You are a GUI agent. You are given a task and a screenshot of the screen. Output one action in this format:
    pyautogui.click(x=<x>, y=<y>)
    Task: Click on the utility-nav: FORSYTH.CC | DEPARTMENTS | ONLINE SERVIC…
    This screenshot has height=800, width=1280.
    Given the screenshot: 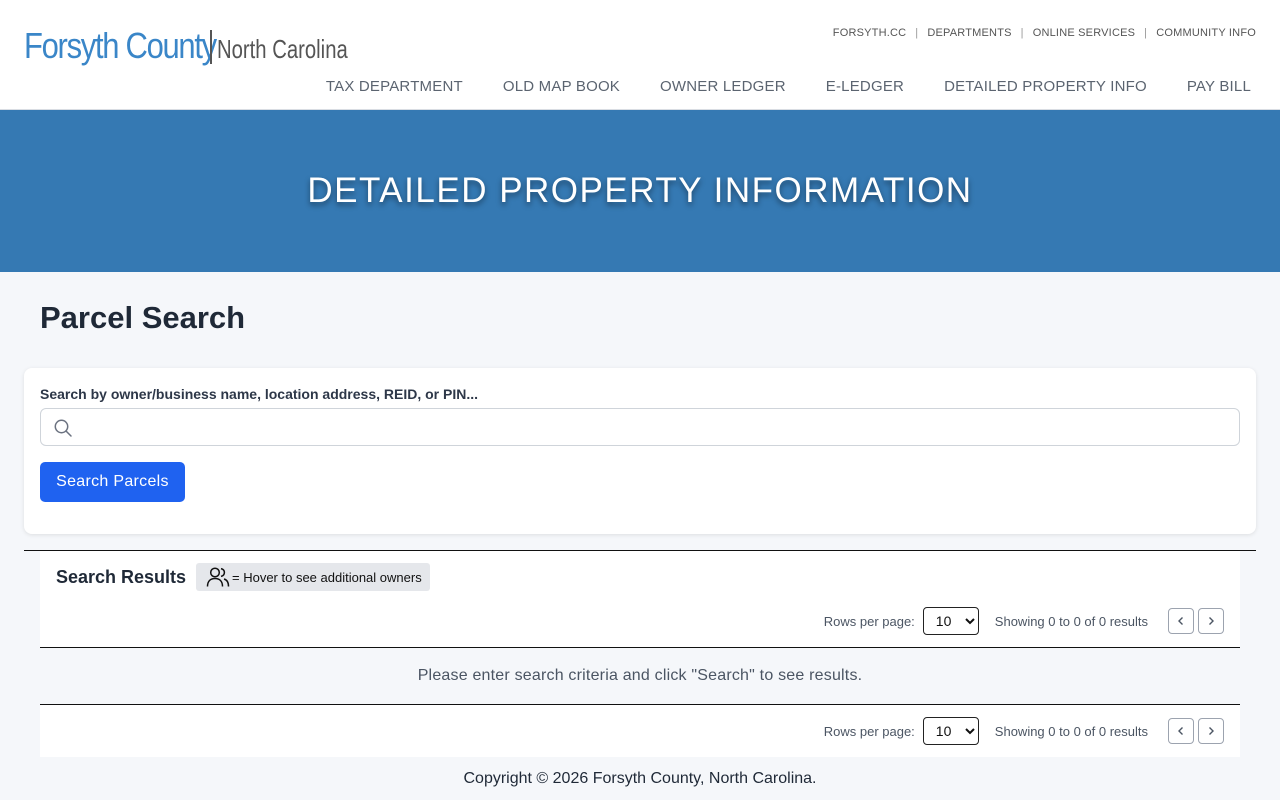 What is the action you would take?
    pyautogui.click(x=1044, y=33)
    